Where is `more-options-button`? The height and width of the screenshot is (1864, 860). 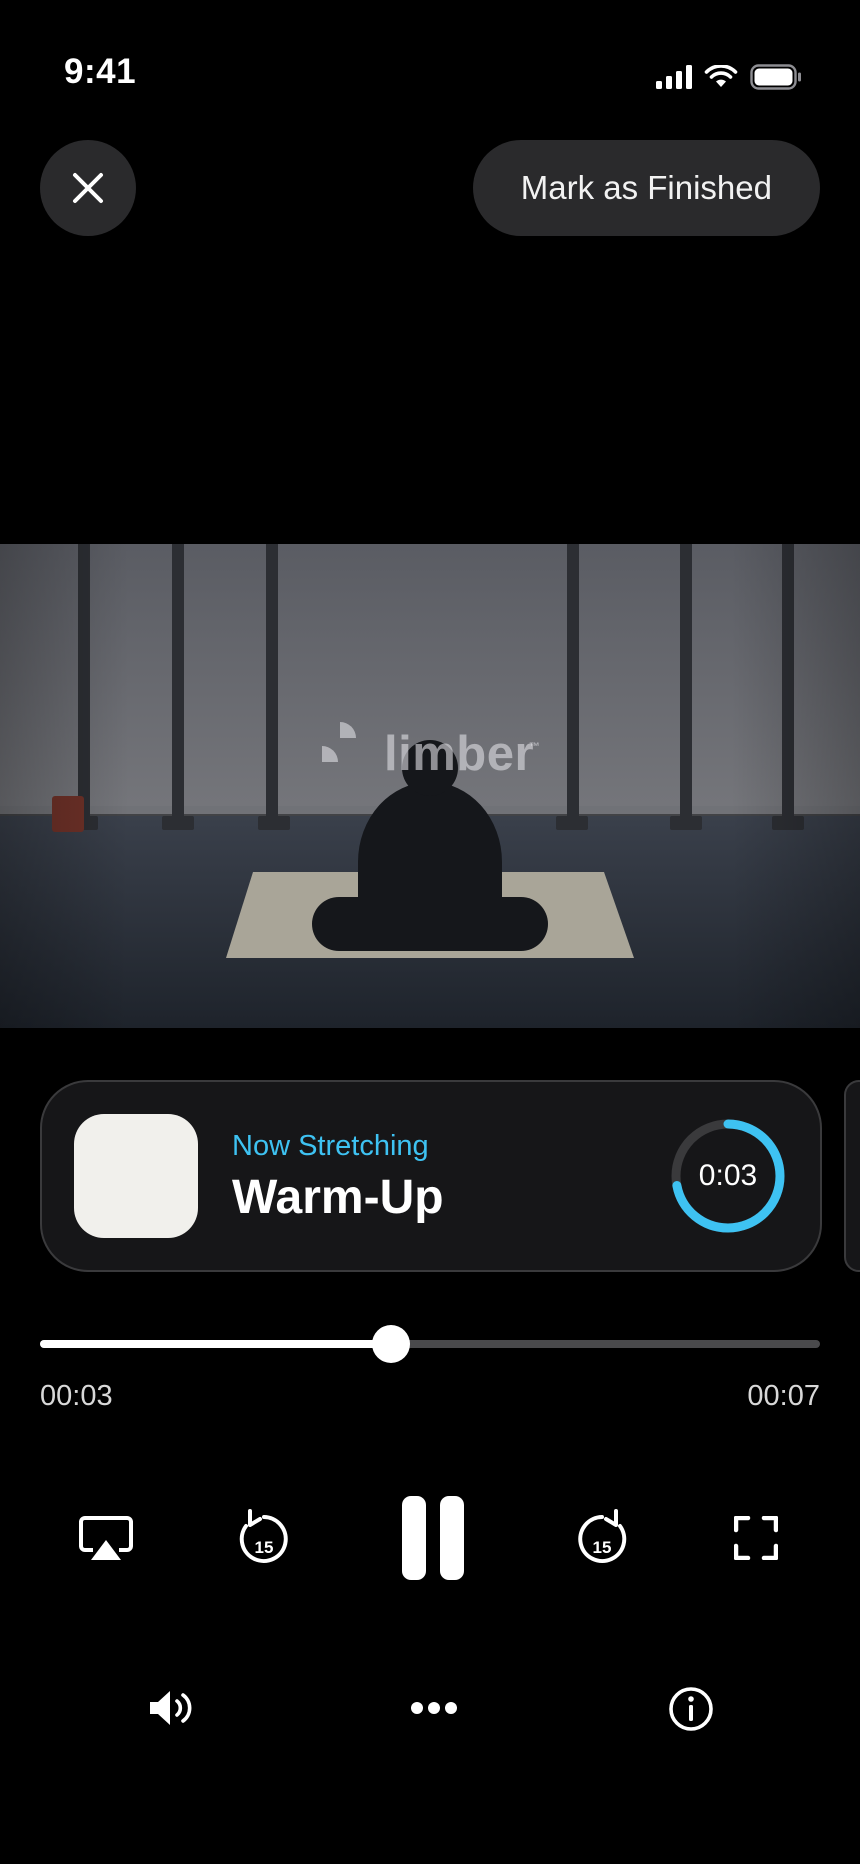 more-options-button is located at coordinates (434, 1708).